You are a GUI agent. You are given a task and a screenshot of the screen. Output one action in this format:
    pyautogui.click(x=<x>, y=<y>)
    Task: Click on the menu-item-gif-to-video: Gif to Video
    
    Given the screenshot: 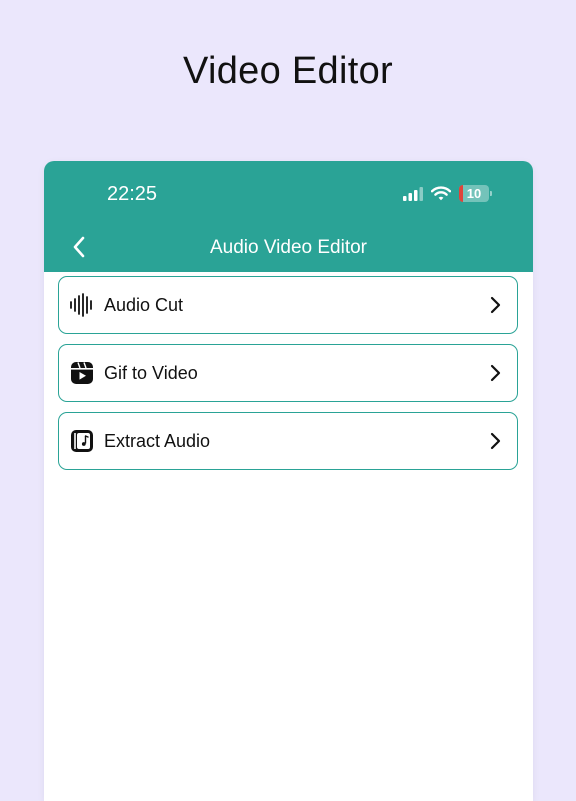 What is the action you would take?
    pyautogui.click(x=288, y=373)
    